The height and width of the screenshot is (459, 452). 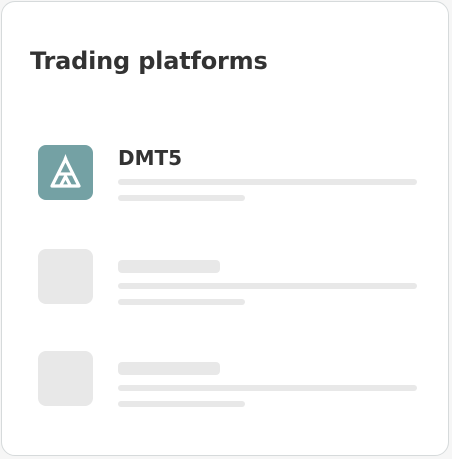 I want to click on card-title: Trading platforms, so click(x=149, y=61).